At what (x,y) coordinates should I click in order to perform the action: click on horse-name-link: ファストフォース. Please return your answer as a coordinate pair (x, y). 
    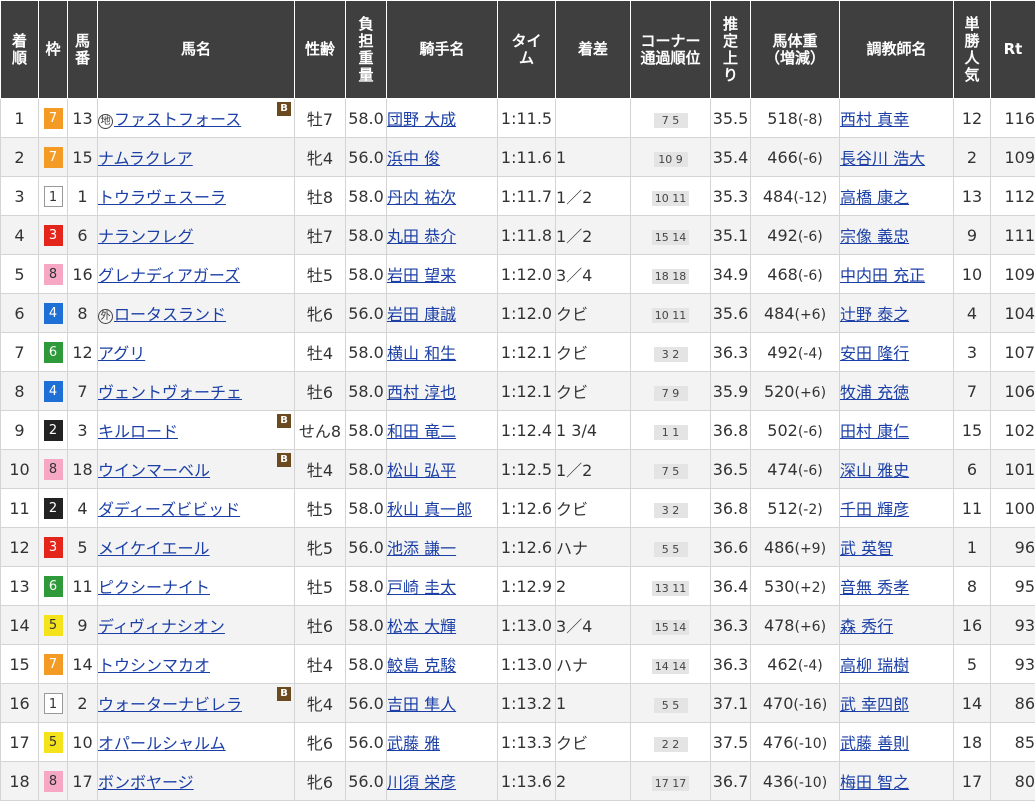
    Looking at the image, I should click on (177, 119).